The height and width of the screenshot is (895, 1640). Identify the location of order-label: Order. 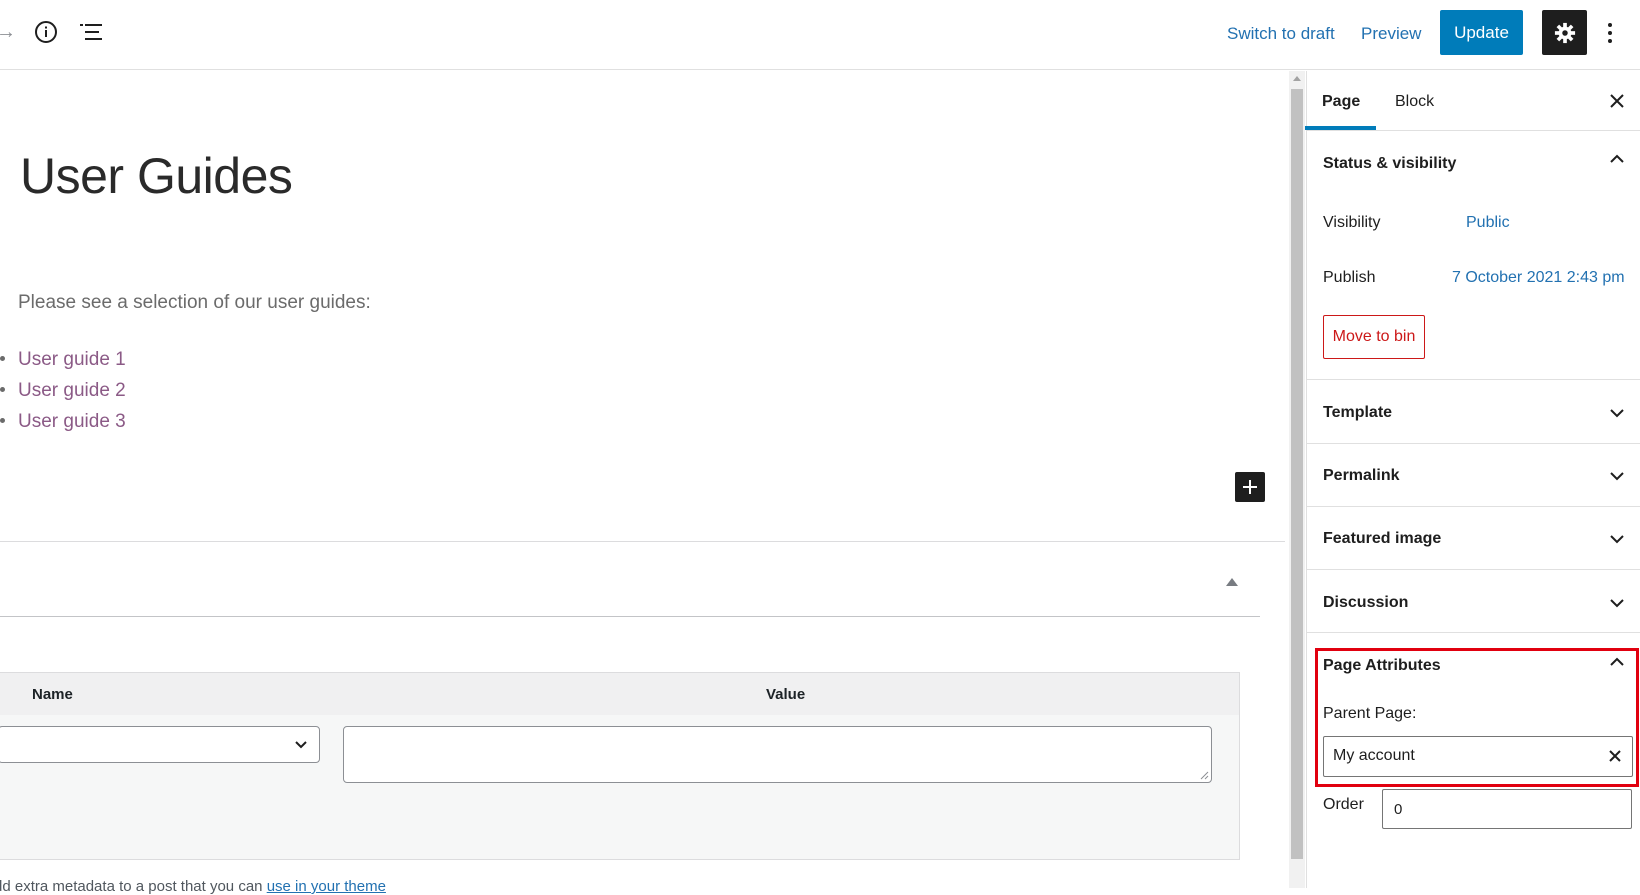
(1343, 804).